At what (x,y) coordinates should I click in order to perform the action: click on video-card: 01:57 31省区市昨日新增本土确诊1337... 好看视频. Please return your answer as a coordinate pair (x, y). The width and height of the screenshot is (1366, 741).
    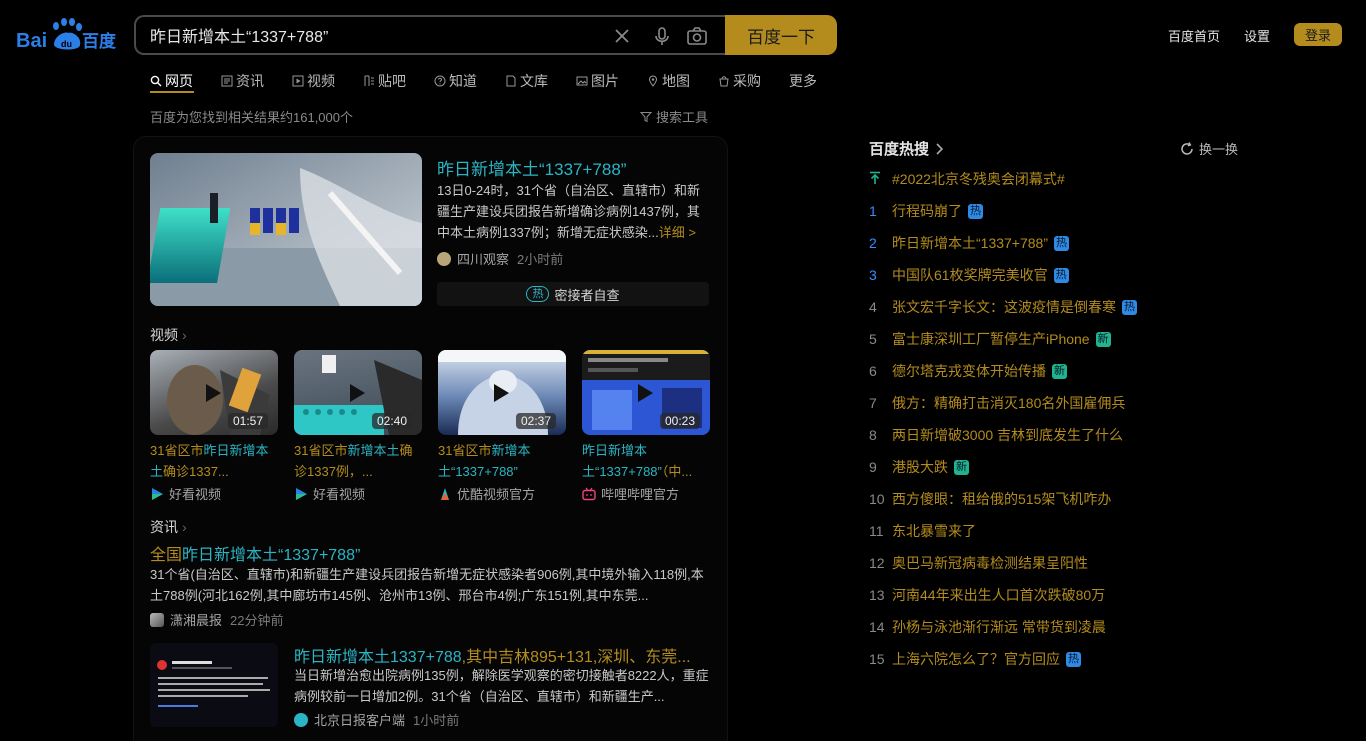
    Looking at the image, I should click on (214, 426).